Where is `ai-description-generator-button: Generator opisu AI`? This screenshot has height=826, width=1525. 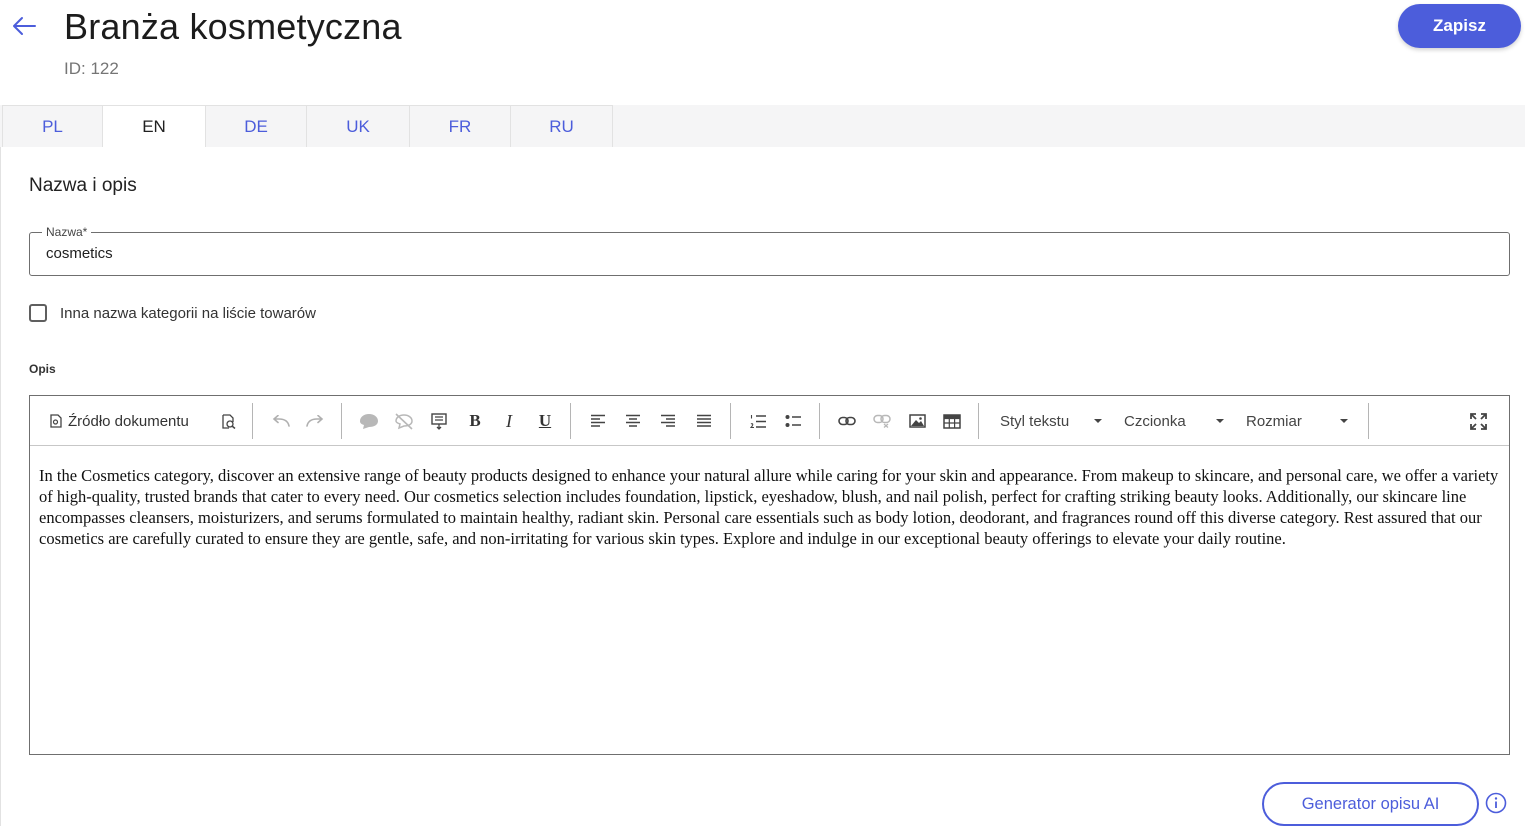 ai-description-generator-button: Generator opisu AI is located at coordinates (1370, 804).